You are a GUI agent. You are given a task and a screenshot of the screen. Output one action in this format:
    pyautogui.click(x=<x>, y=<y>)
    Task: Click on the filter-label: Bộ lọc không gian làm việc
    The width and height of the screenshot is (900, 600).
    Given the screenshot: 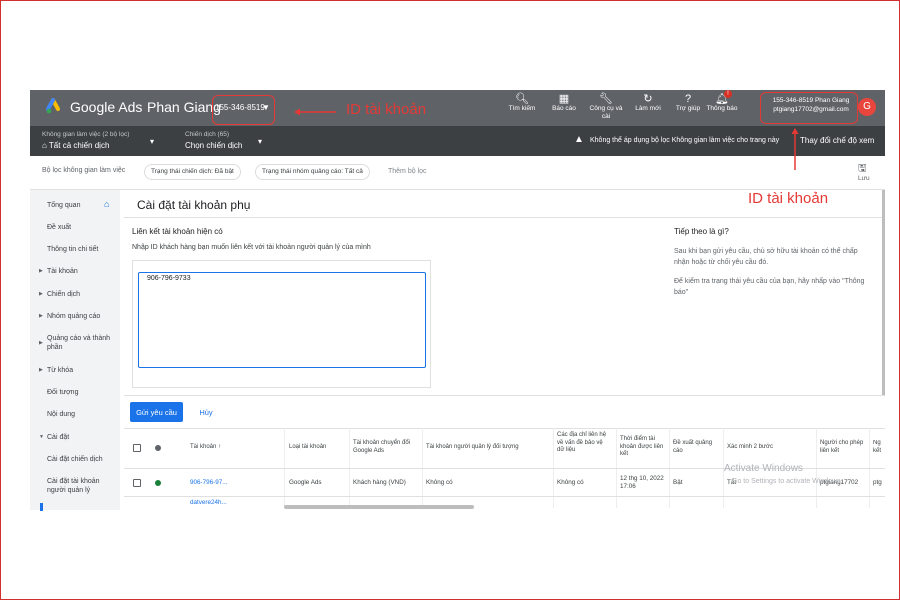 What is the action you would take?
    pyautogui.click(x=84, y=170)
    